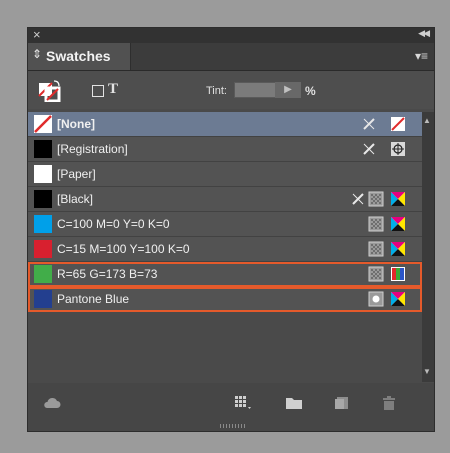 Image resolution: width=450 pixels, height=453 pixels. I want to click on swatch-row-red: C=15 M=100 Y=100 K=0, so click(225, 249).